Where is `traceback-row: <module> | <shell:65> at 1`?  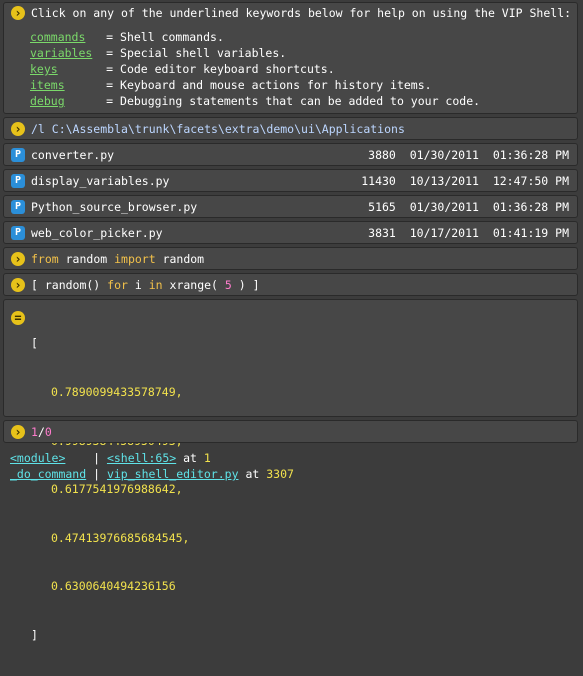
traceback-row: <module> | <shell:65> at 1 is located at coordinates (110, 458).